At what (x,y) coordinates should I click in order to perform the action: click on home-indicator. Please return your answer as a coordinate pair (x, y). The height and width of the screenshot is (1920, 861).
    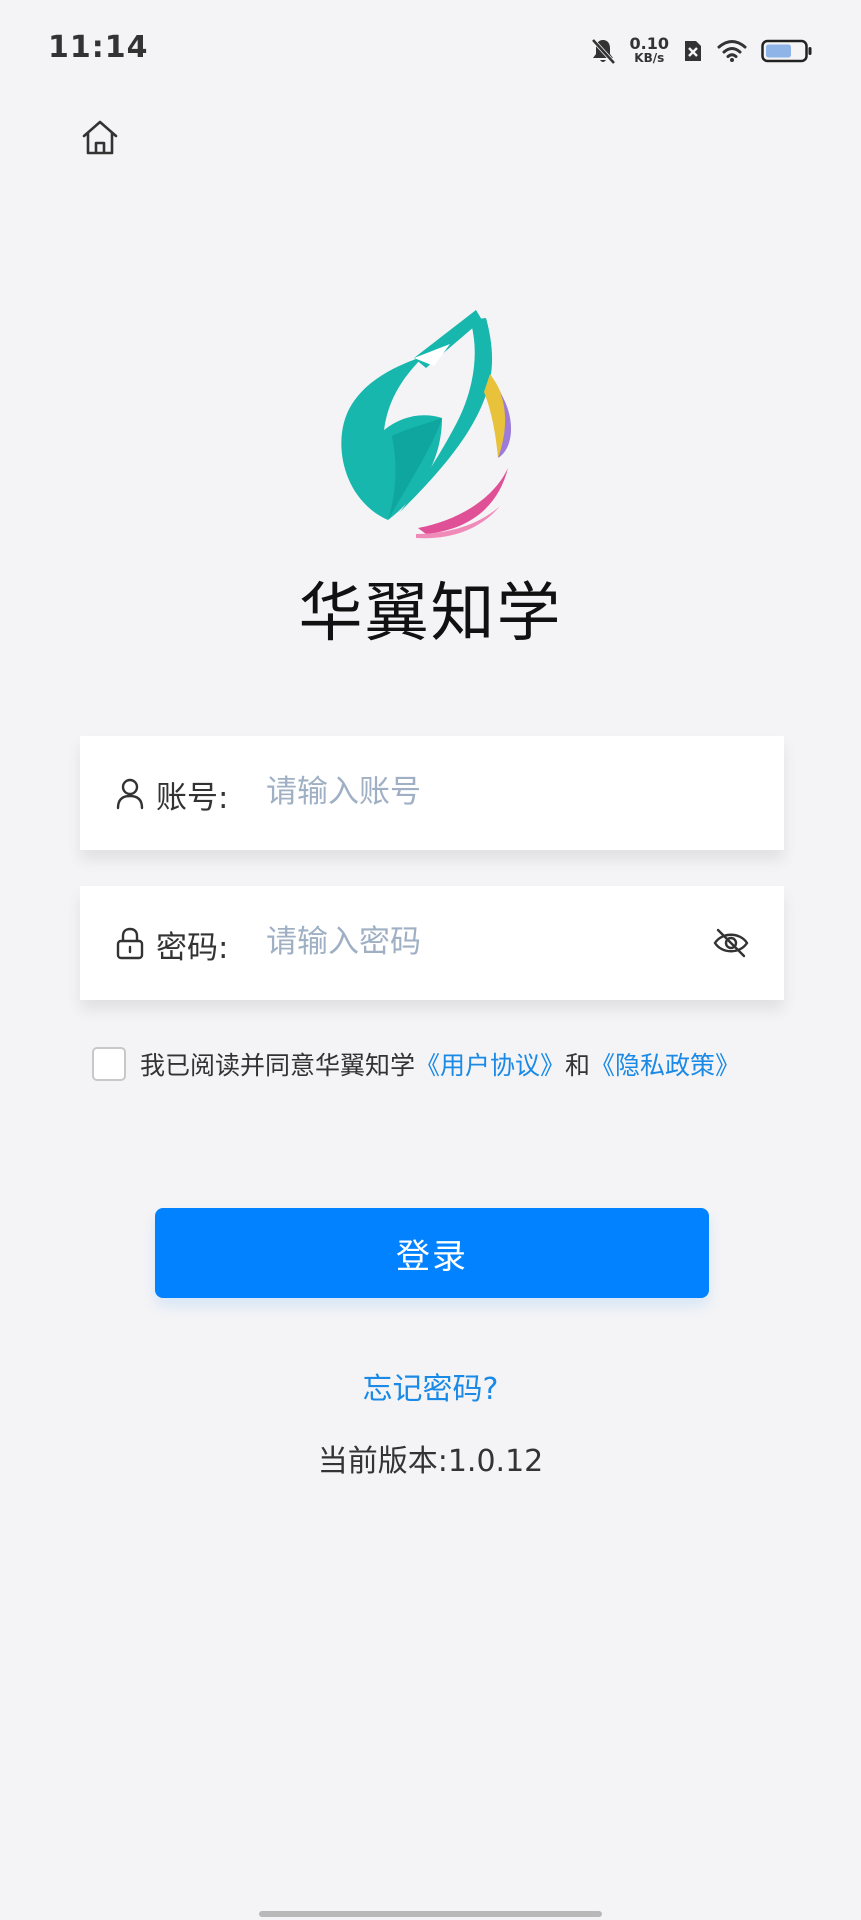
    Looking at the image, I should click on (430, 1914).